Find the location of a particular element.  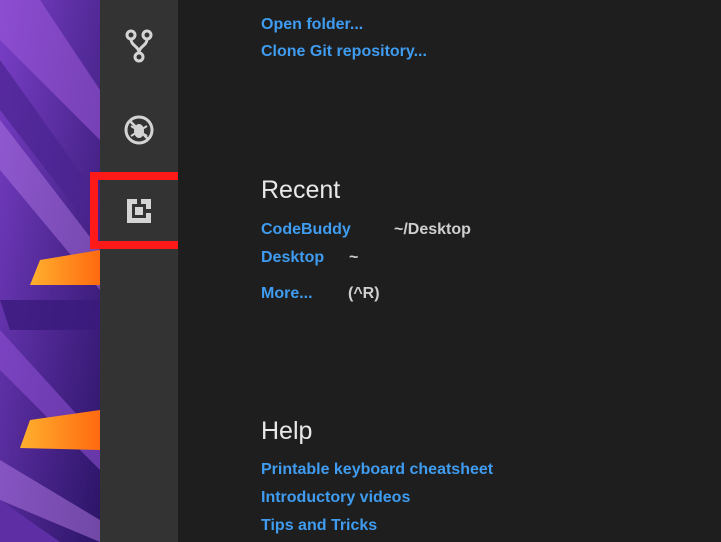

wallpaper-art is located at coordinates (50, 271).